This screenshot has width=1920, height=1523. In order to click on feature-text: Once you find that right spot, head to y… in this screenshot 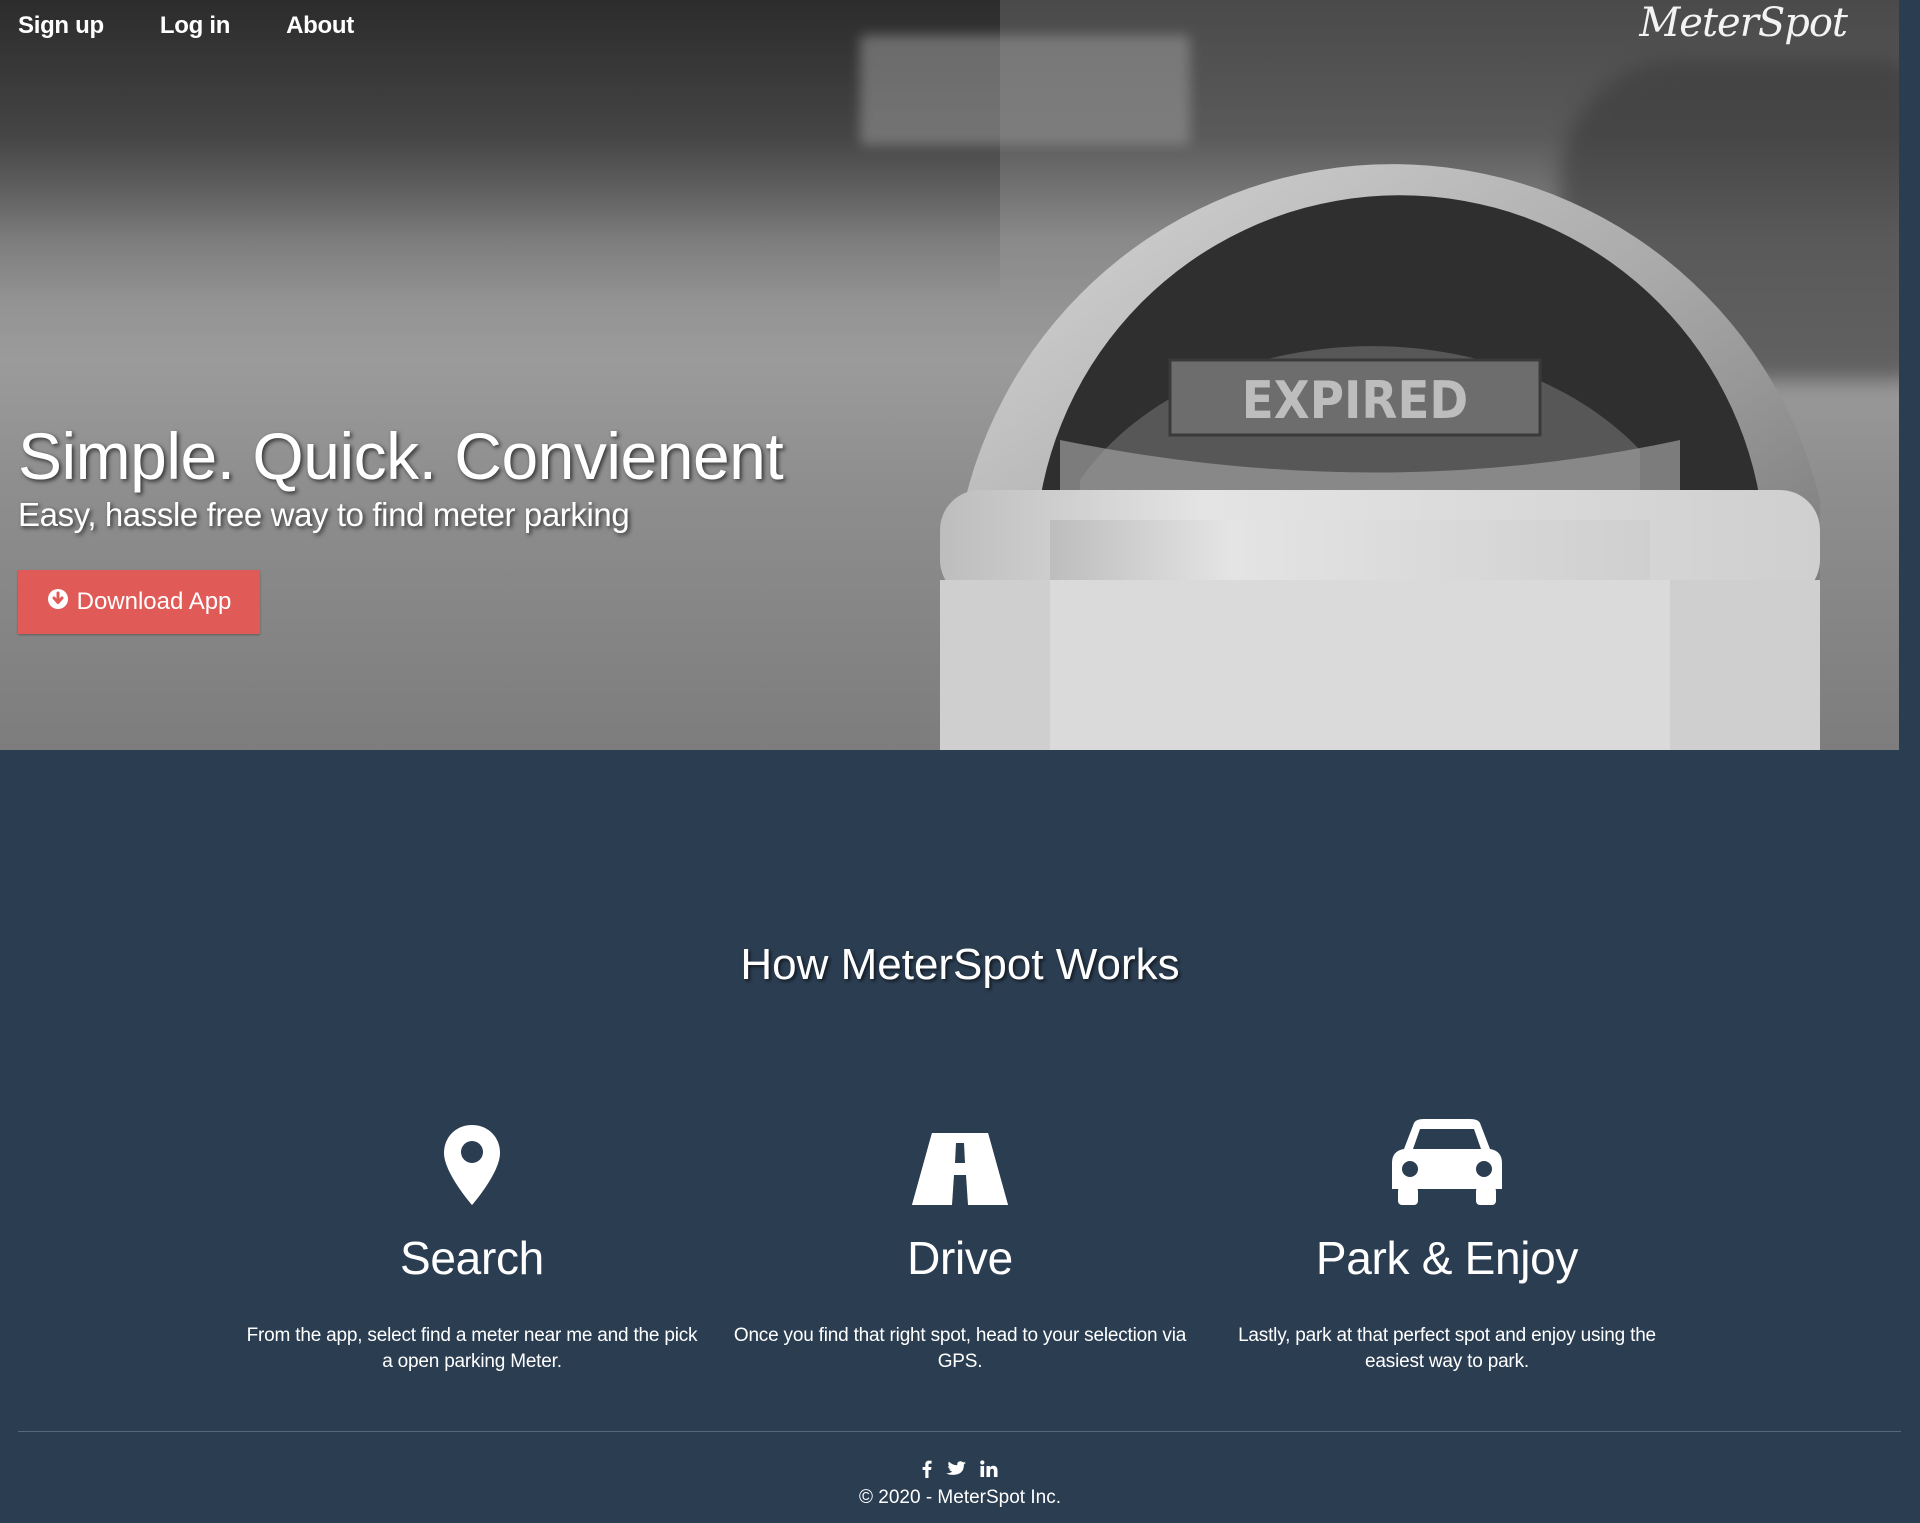, I will do `click(960, 1348)`.